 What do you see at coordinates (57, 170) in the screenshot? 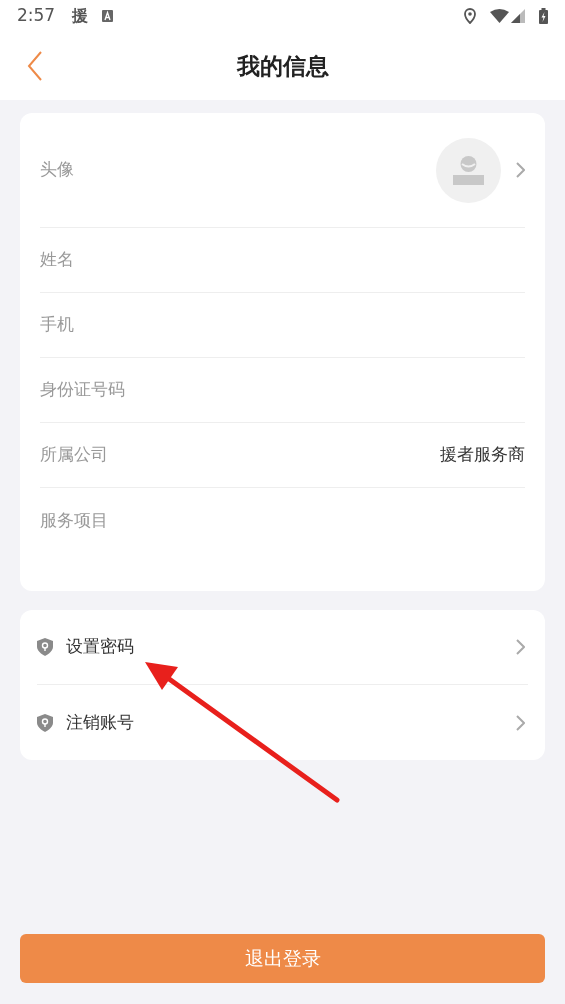
I see `field-label: 头像` at bounding box center [57, 170].